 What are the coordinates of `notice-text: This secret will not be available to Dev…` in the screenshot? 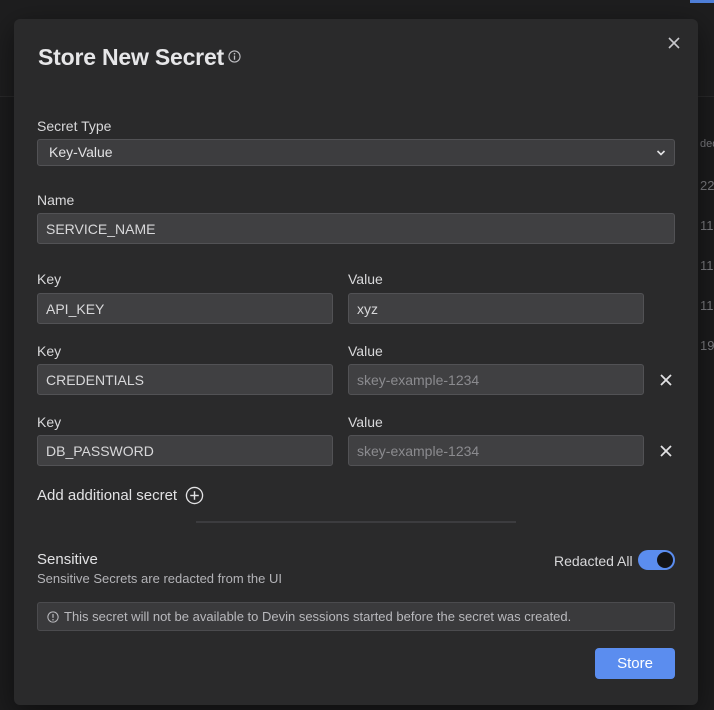 It's located at (318, 616).